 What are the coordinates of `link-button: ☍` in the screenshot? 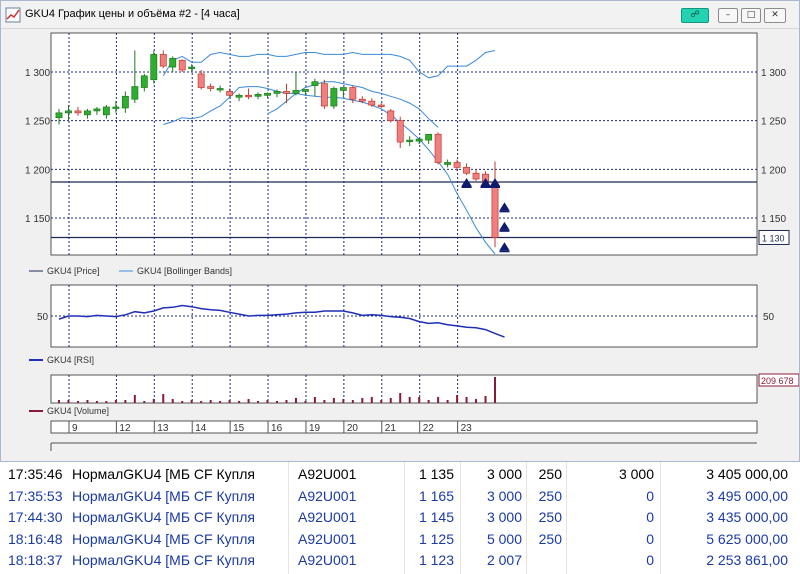 It's located at (695, 15).